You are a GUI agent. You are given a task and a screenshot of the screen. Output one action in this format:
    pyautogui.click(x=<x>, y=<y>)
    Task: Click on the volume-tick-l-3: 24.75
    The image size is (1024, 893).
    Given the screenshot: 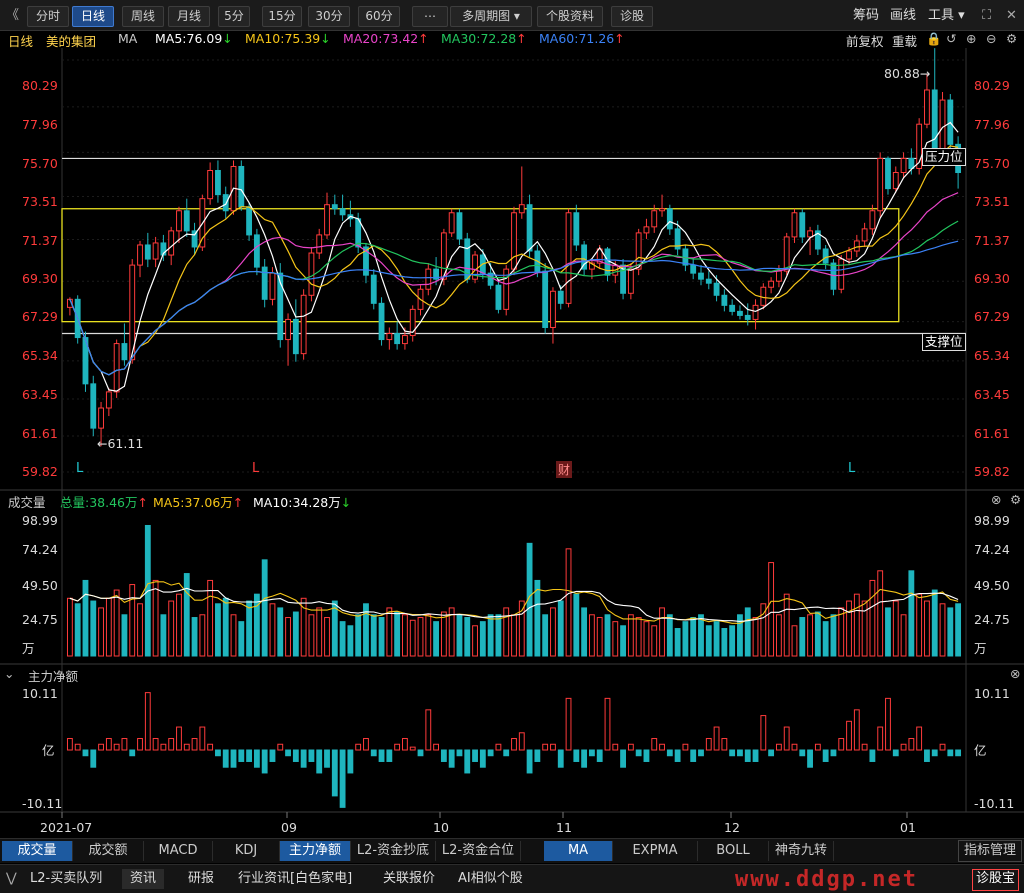 What is the action you would take?
    pyautogui.click(x=40, y=619)
    